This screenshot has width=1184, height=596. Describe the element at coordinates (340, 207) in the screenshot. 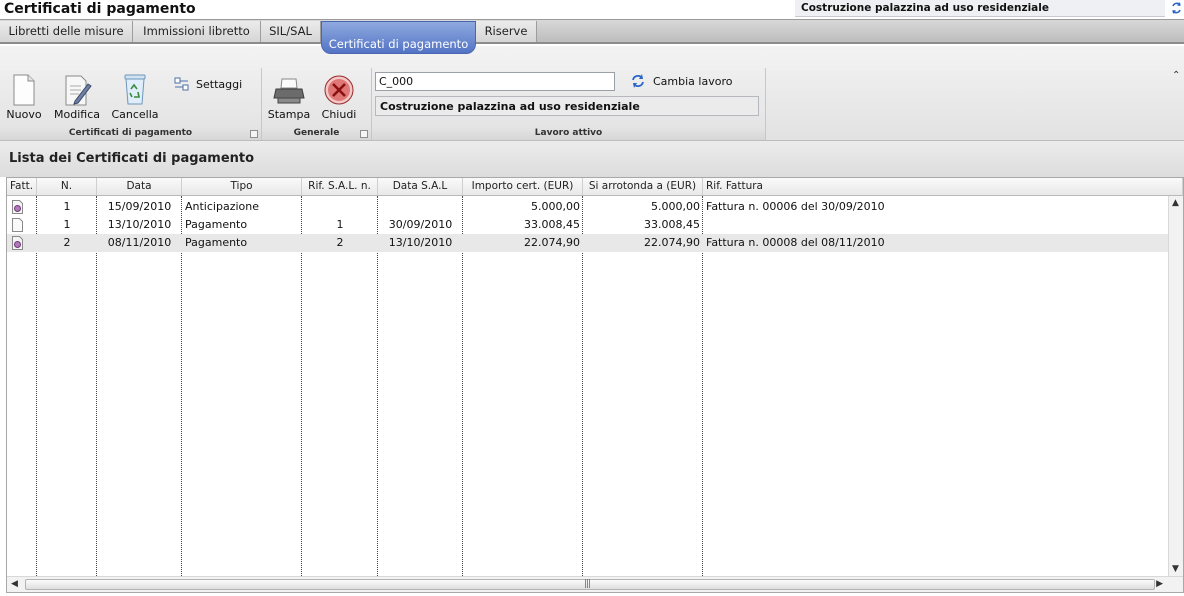

I see `cell-rif-sal` at that location.